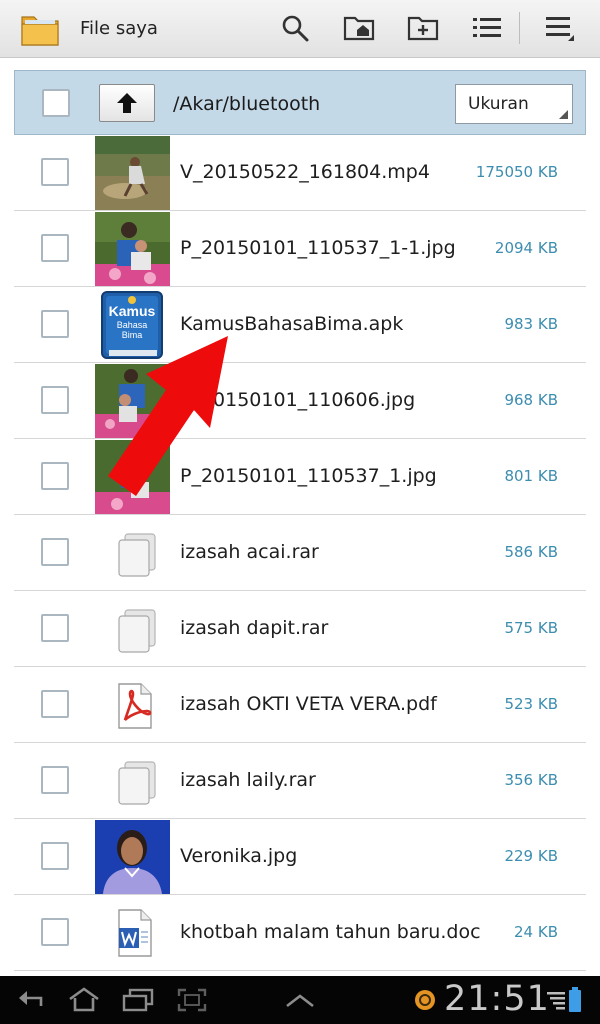  I want to click on list-view-icon, so click(487, 27).